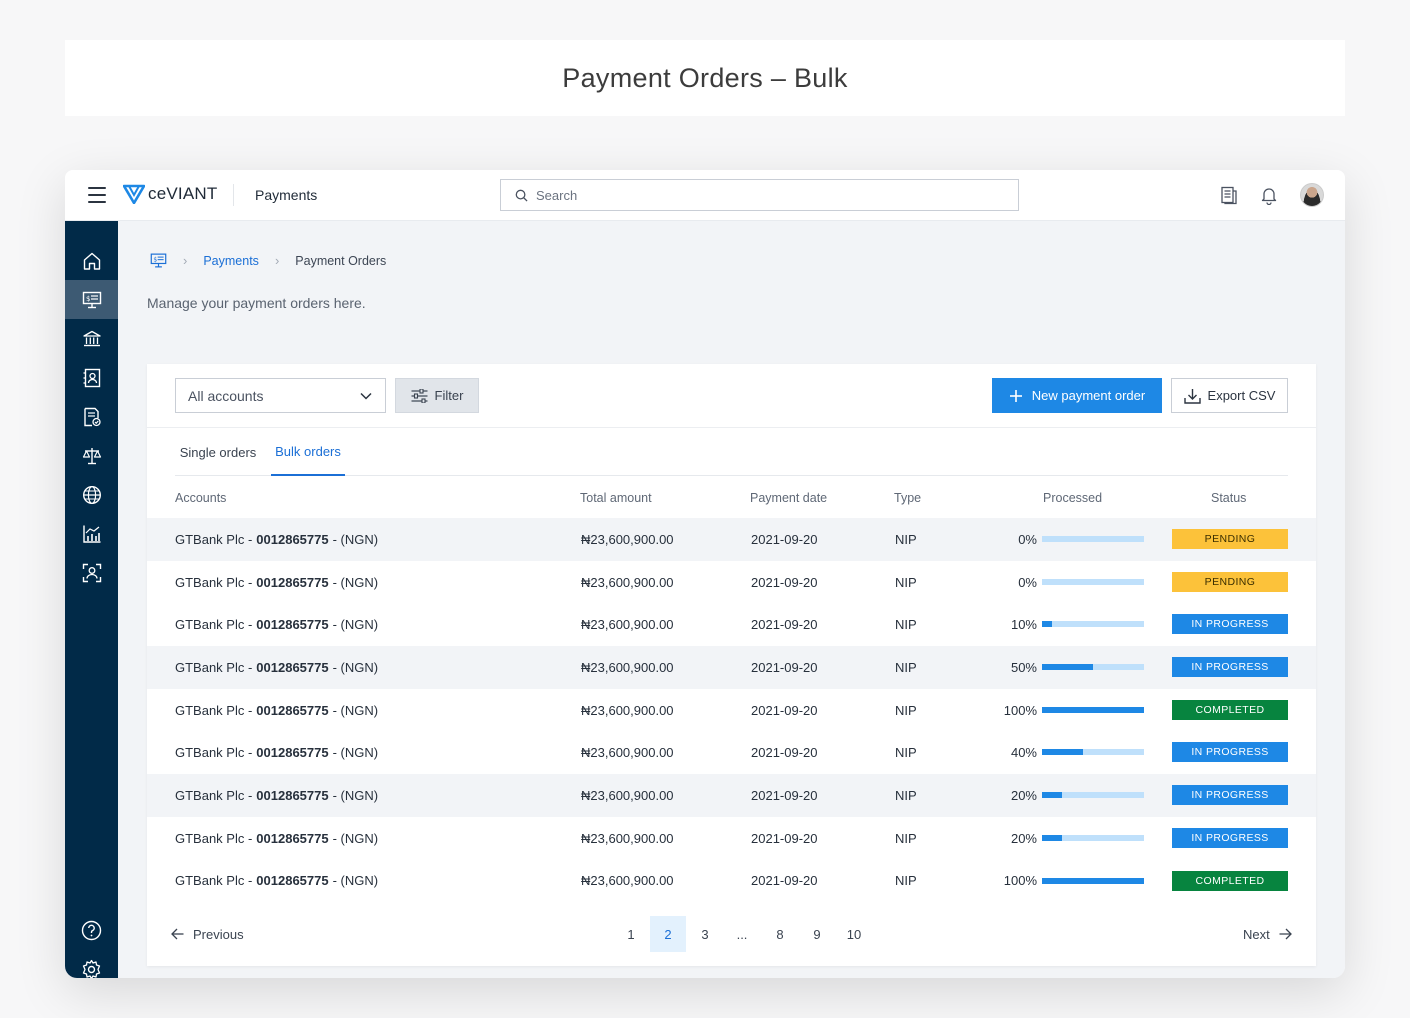 The image size is (1410, 1018). Describe the element at coordinates (91, 930) in the screenshot. I see `sidebar-item-help` at that location.